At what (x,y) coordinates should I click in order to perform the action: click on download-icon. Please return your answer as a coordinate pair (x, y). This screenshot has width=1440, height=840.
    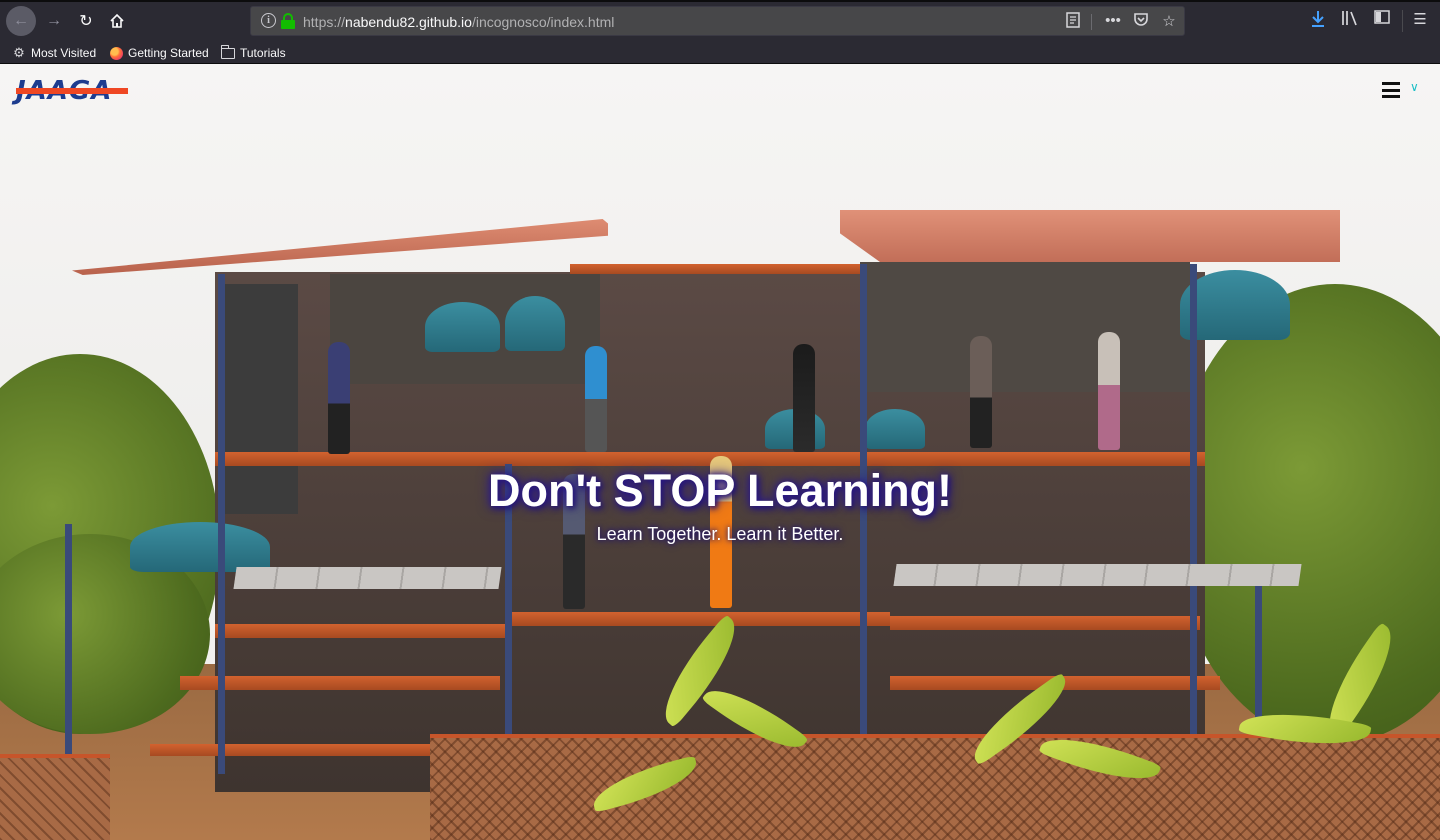
    Looking at the image, I should click on (1318, 19).